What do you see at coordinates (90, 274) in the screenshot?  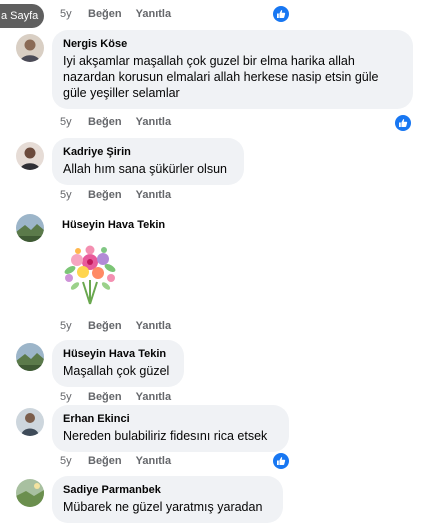 I see `flower-bouquet-sticker` at bounding box center [90, 274].